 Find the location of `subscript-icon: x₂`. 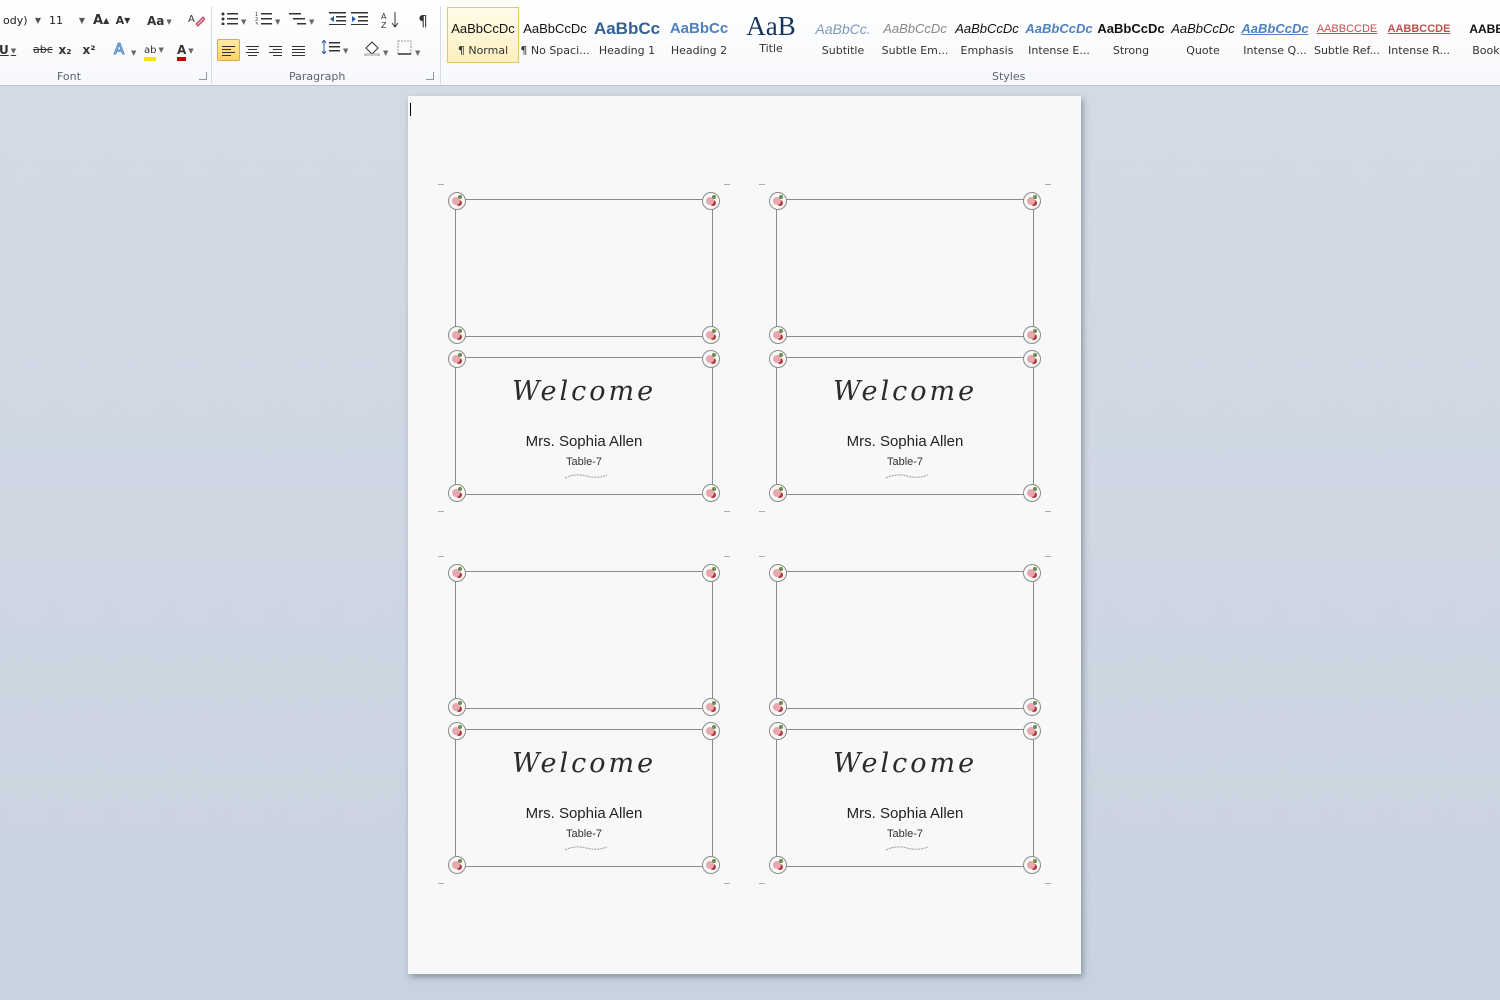

subscript-icon: x₂ is located at coordinates (65, 50).